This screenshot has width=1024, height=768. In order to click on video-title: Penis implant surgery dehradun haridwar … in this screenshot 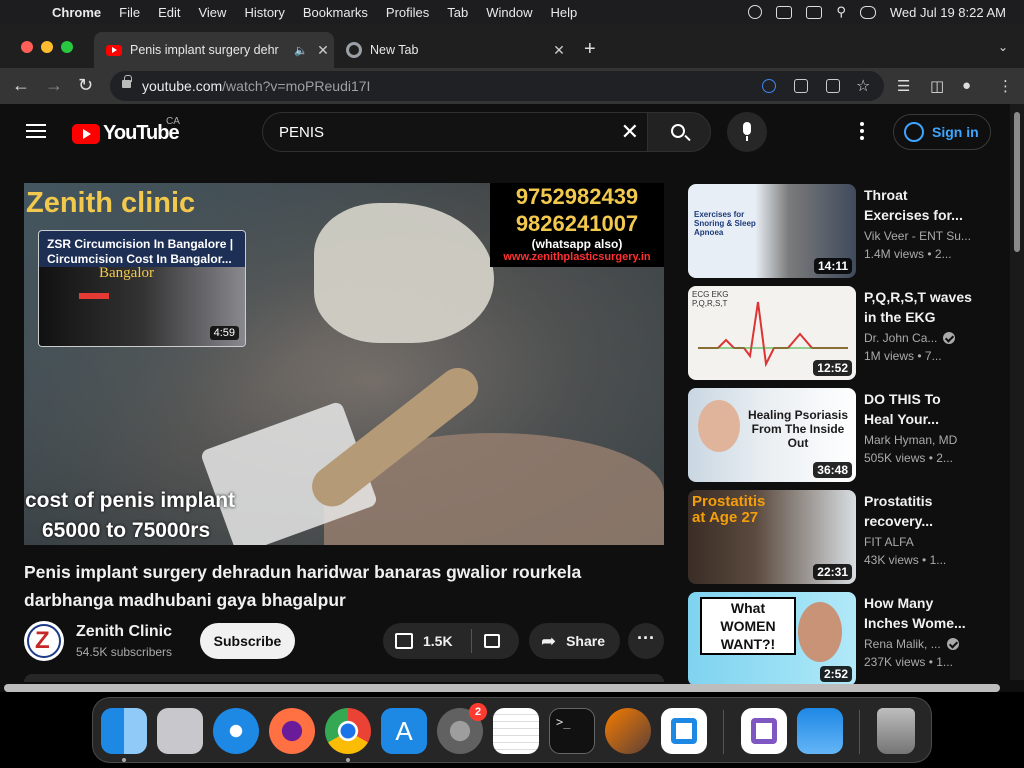, I will do `click(303, 586)`.